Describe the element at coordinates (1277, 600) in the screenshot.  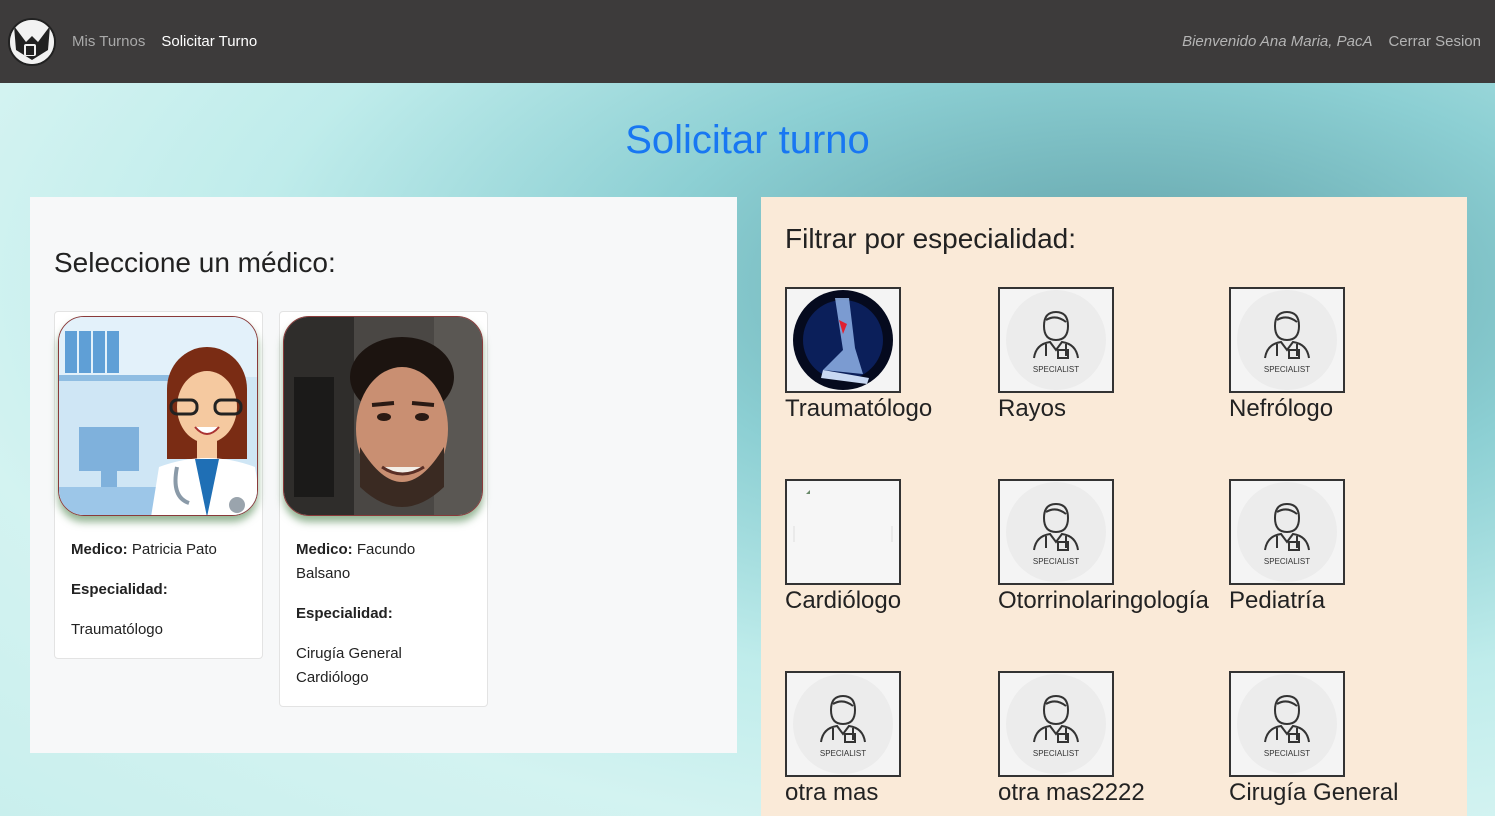
I see `specialty-name: Pediatría` at that location.